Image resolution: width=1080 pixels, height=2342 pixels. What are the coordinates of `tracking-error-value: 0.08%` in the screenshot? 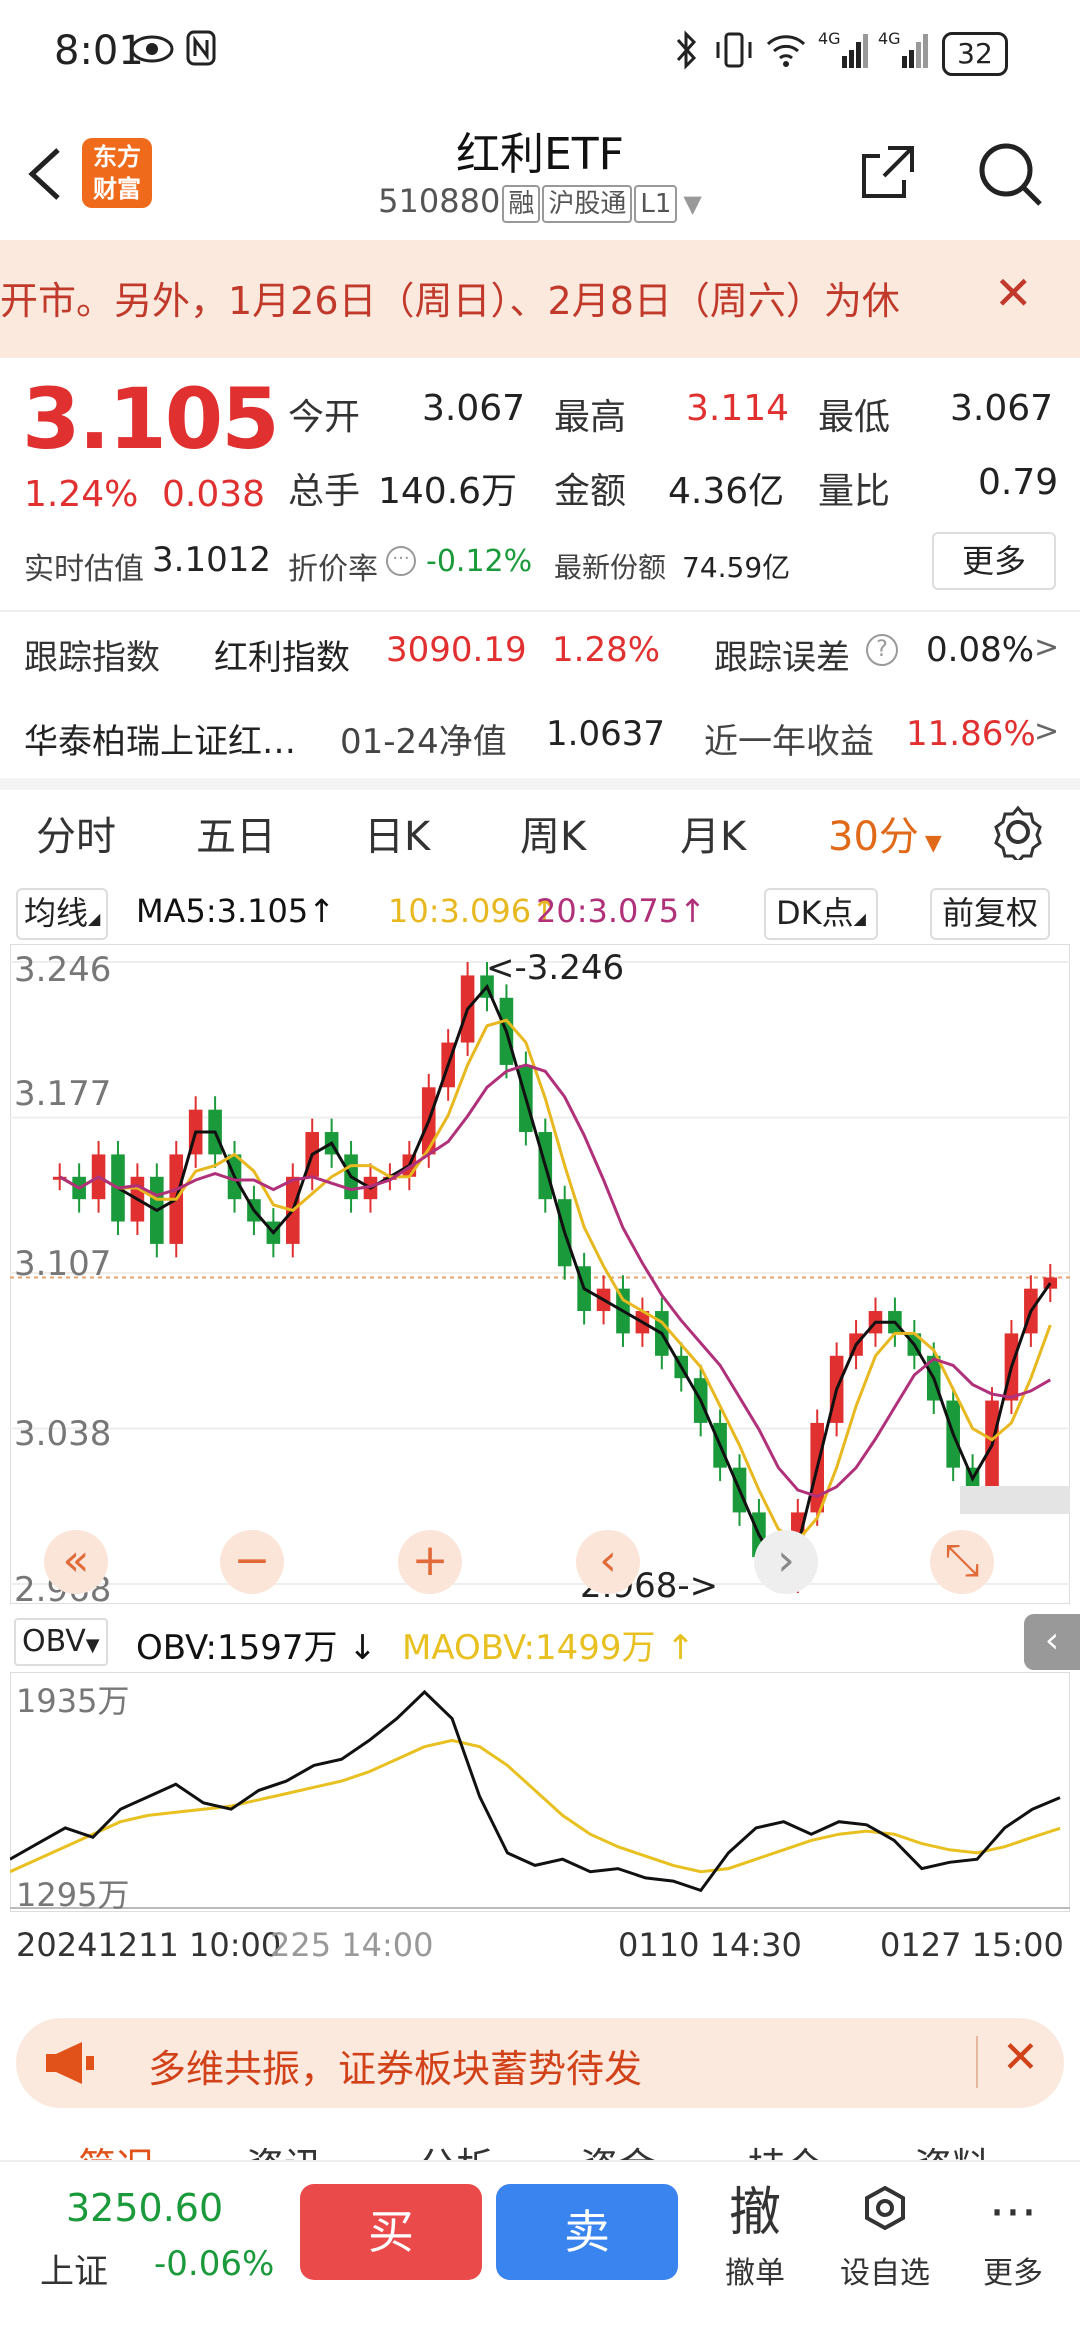 It's located at (980, 650).